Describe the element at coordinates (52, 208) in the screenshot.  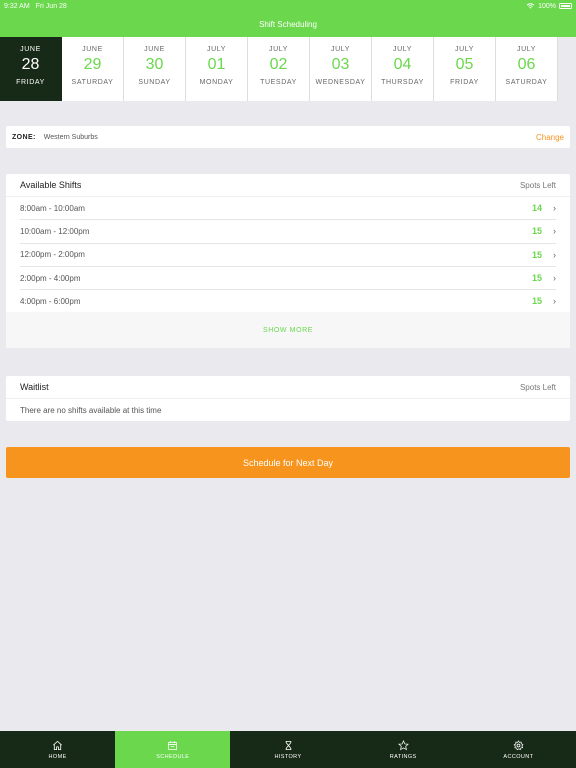
I see `shift-time: 8:00am - 10:00am` at that location.